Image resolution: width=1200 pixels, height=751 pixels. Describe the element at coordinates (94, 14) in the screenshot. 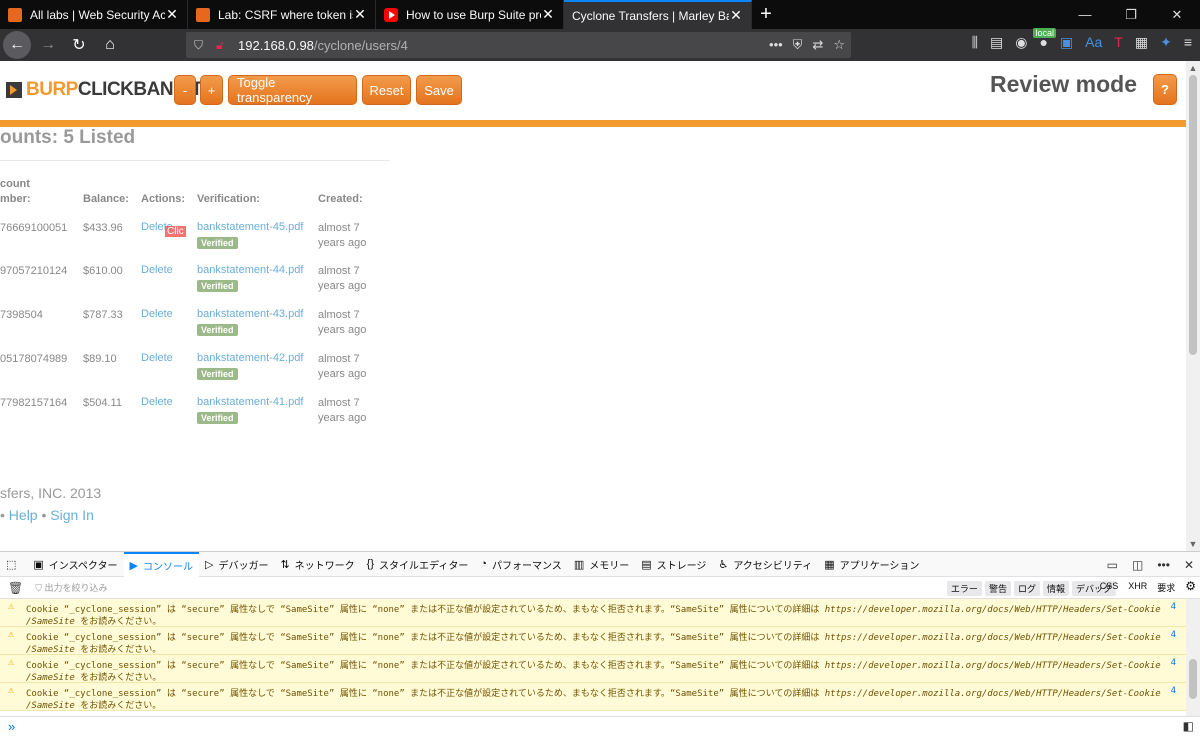

I see `browser-tab-all-labs: All labs | Web Security Academy ✕` at that location.